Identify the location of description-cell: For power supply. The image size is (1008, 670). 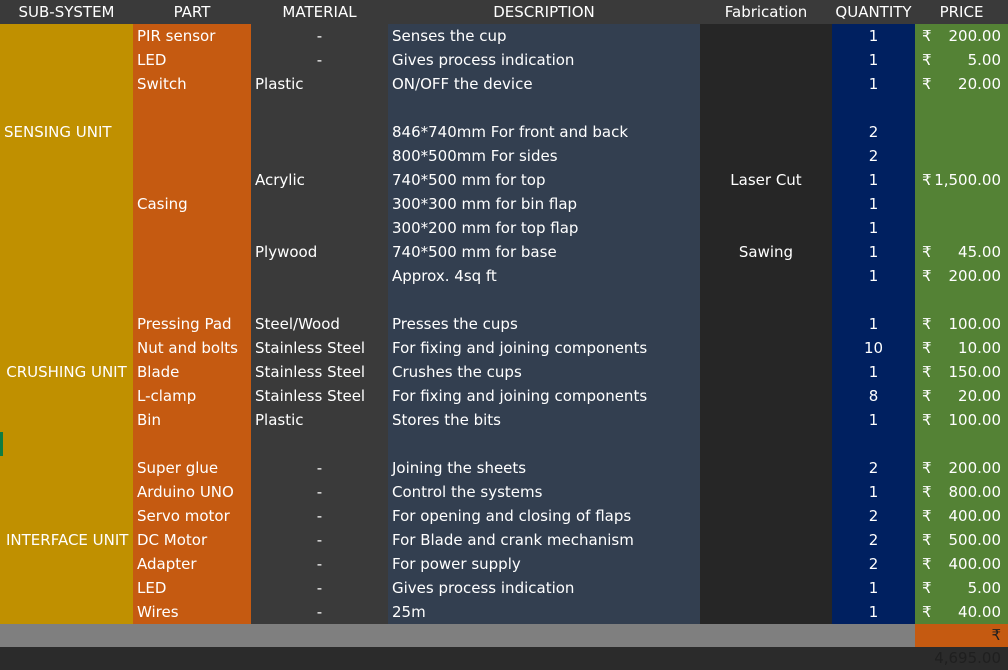
(456, 564).